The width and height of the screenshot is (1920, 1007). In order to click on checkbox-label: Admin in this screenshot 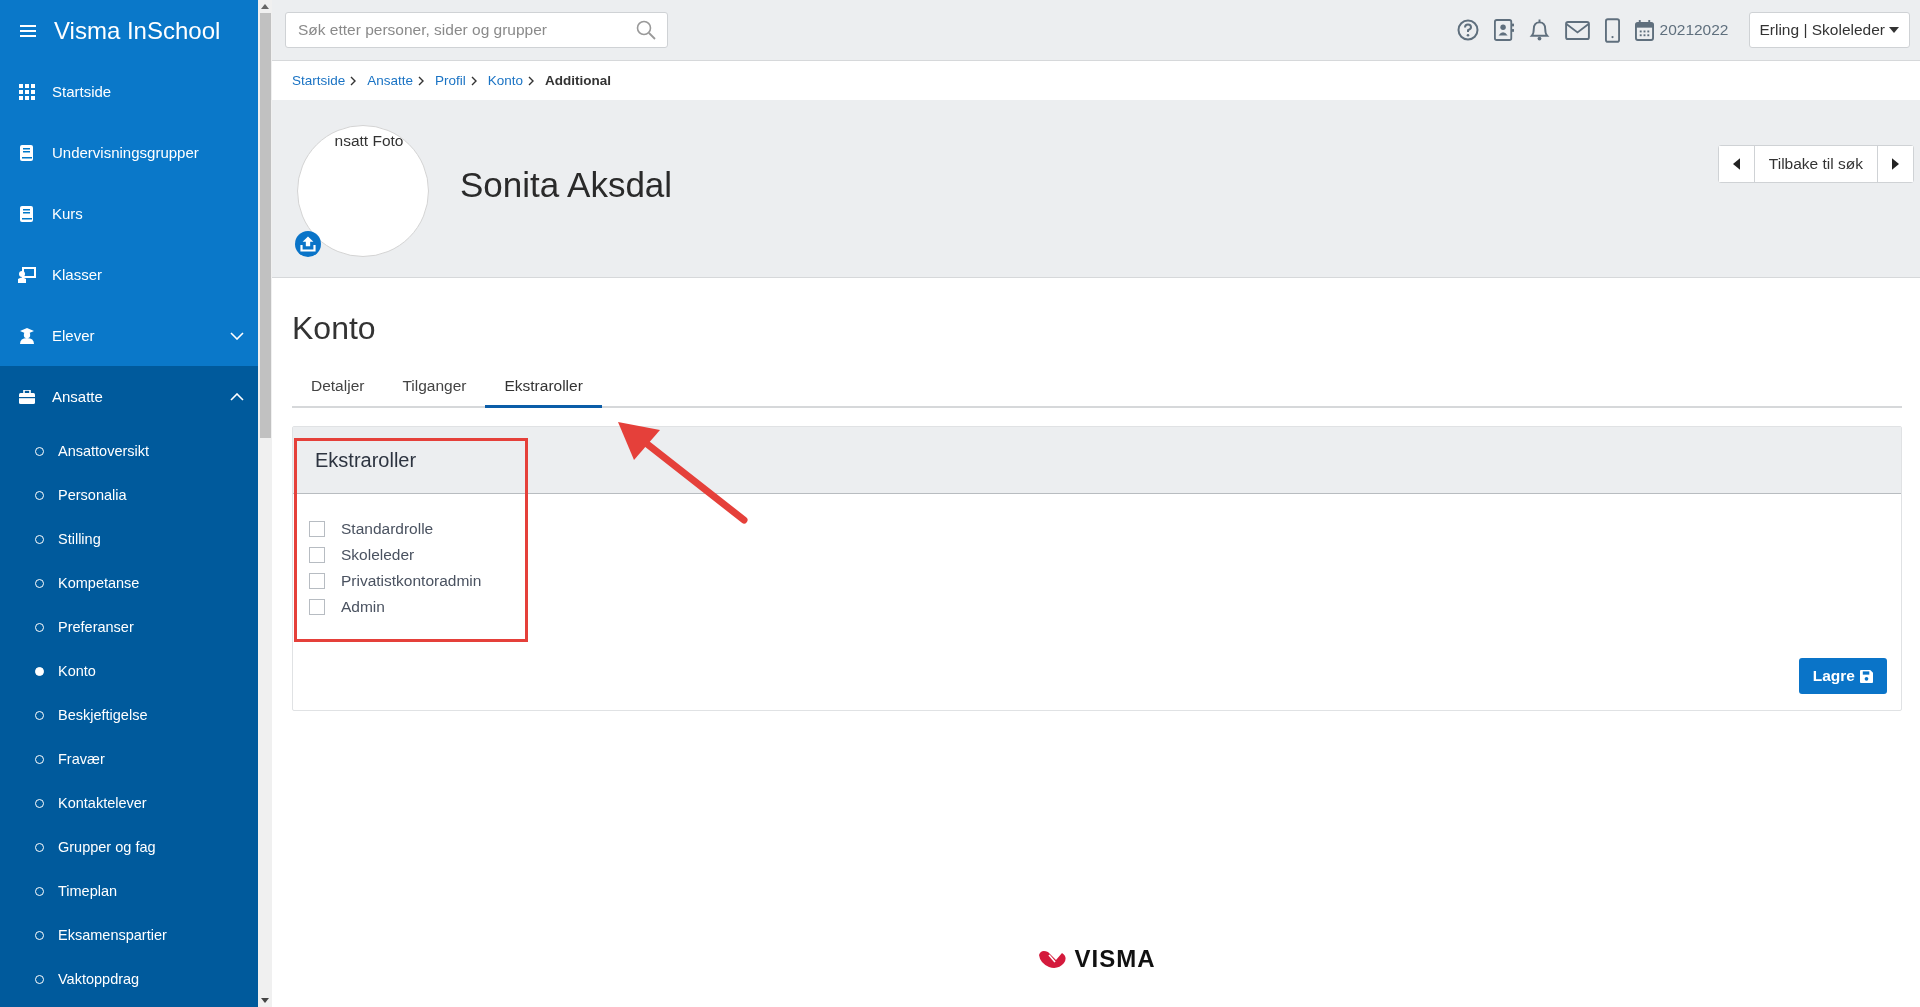, I will do `click(363, 607)`.